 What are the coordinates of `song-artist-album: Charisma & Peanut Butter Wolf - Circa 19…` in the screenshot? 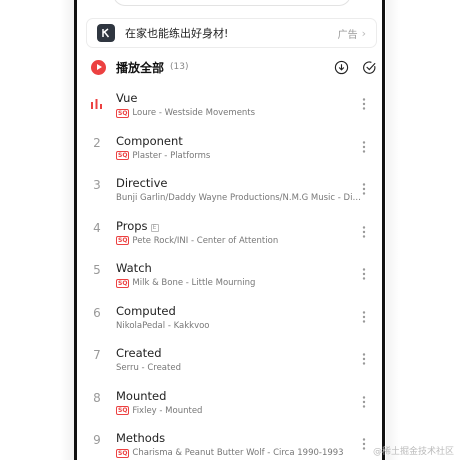 It's located at (238, 453).